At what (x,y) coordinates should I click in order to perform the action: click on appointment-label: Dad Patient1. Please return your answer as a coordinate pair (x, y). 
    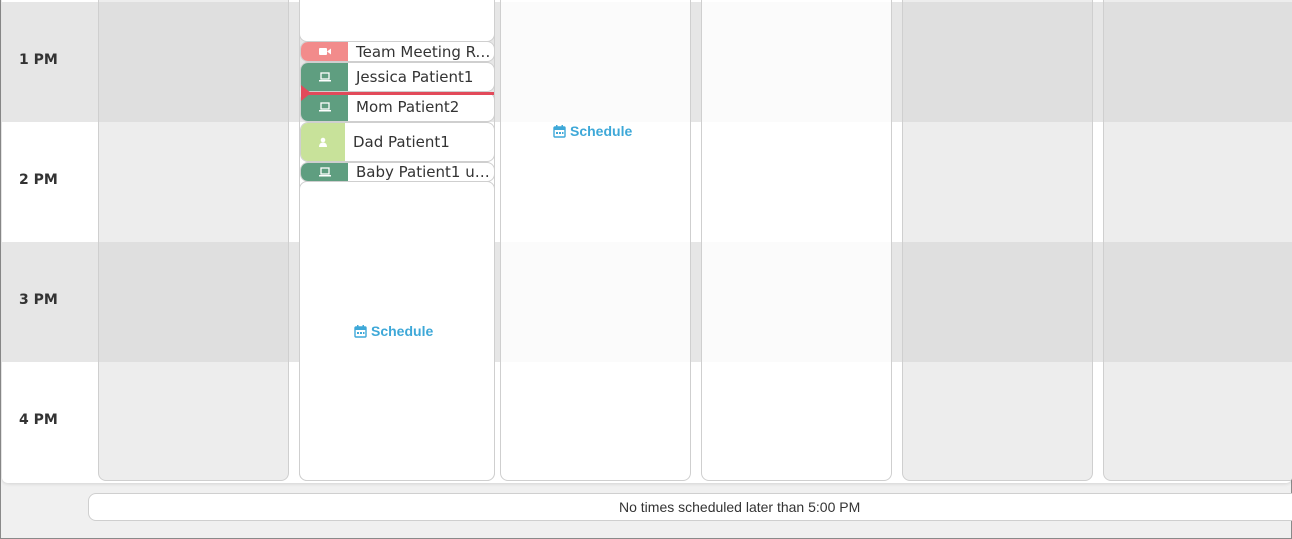
    Looking at the image, I should click on (401, 142).